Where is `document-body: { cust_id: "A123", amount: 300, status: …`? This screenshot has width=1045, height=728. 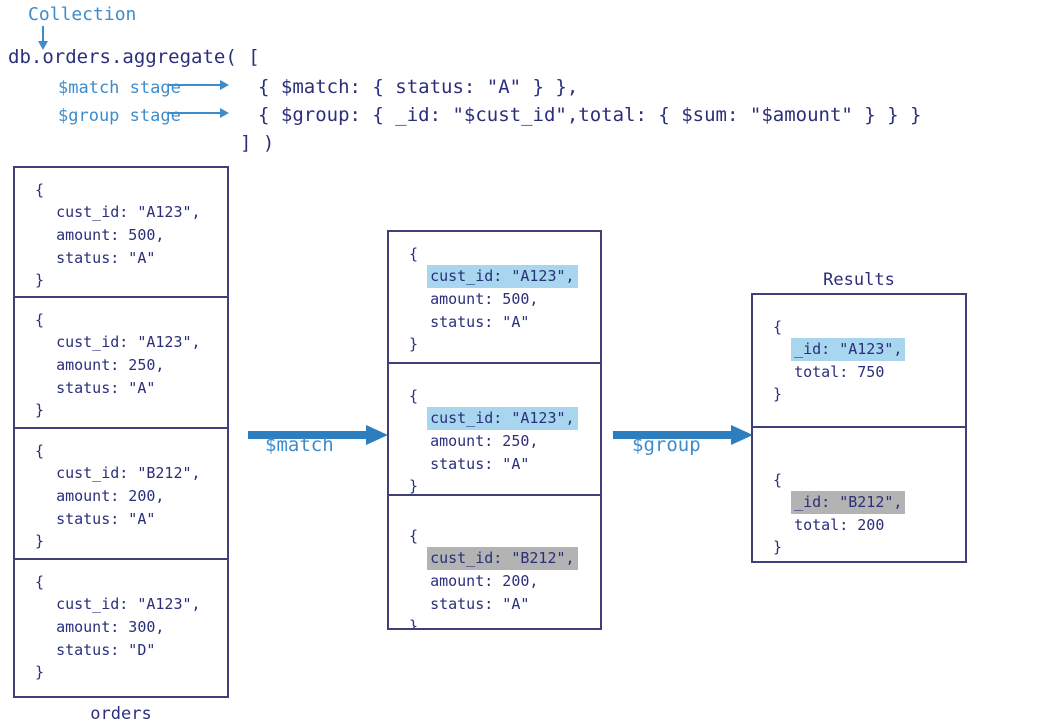
document-body: { cust_id: "A123", amount: 300, status: … is located at coordinates (119, 627).